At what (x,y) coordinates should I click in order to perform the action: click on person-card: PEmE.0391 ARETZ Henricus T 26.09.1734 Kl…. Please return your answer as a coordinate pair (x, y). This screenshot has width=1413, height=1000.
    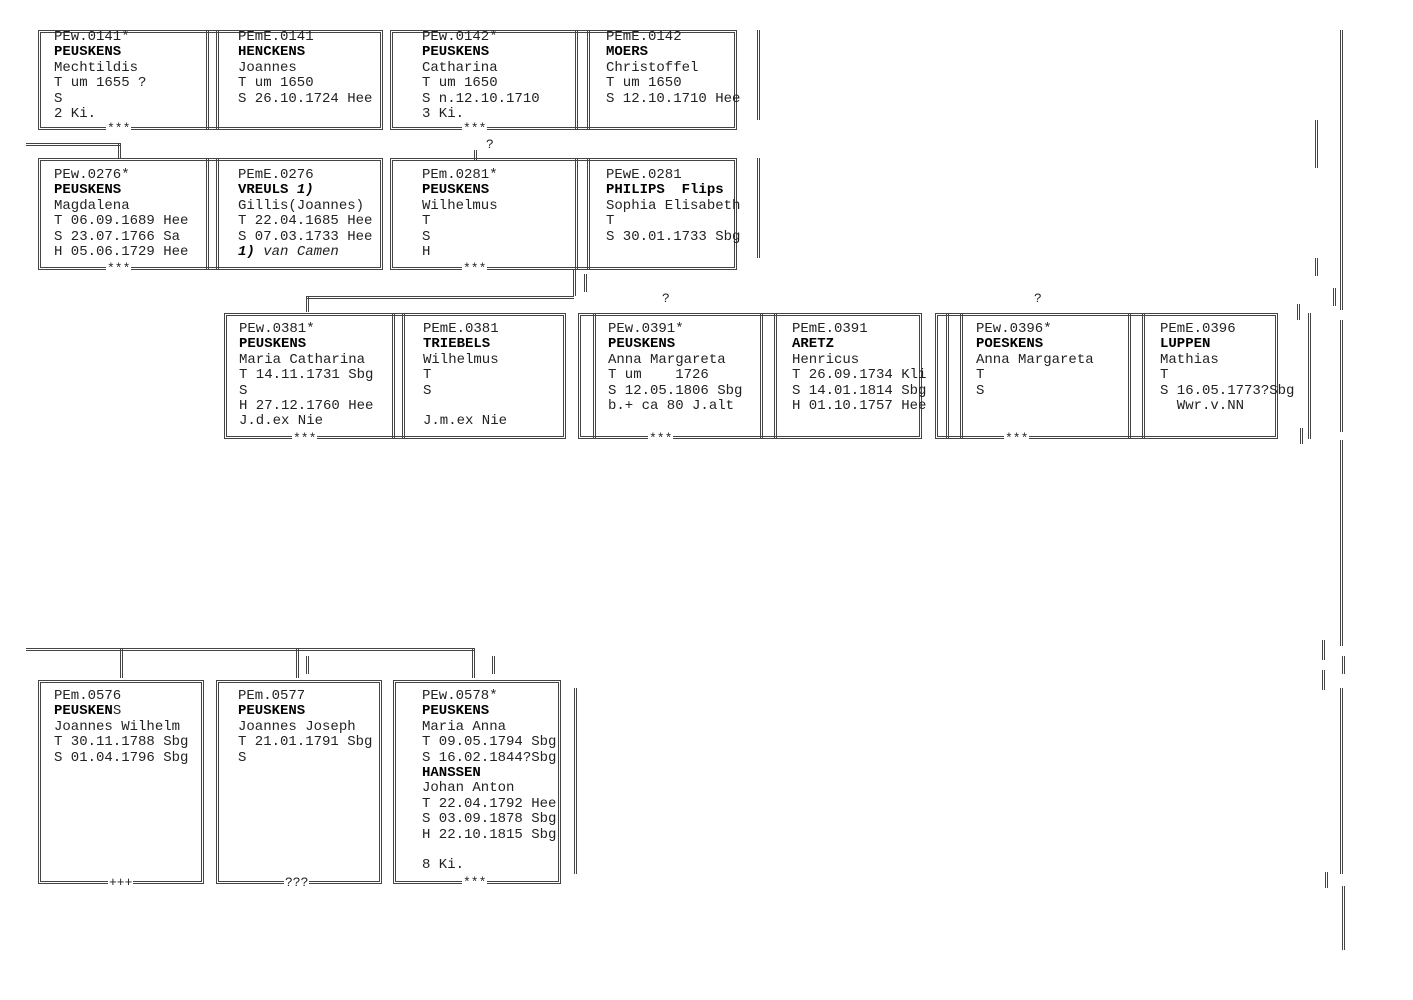
    Looking at the image, I should click on (859, 367).